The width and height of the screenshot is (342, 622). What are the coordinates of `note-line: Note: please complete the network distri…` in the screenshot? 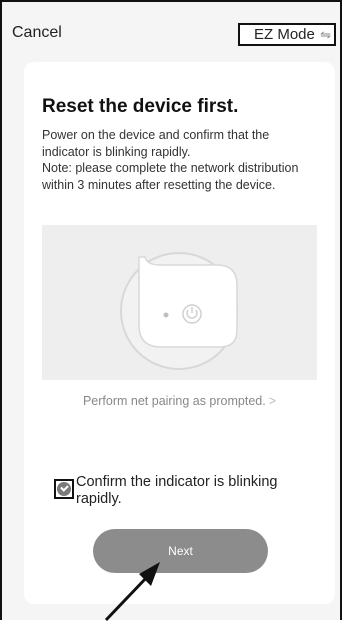 It's located at (170, 176).